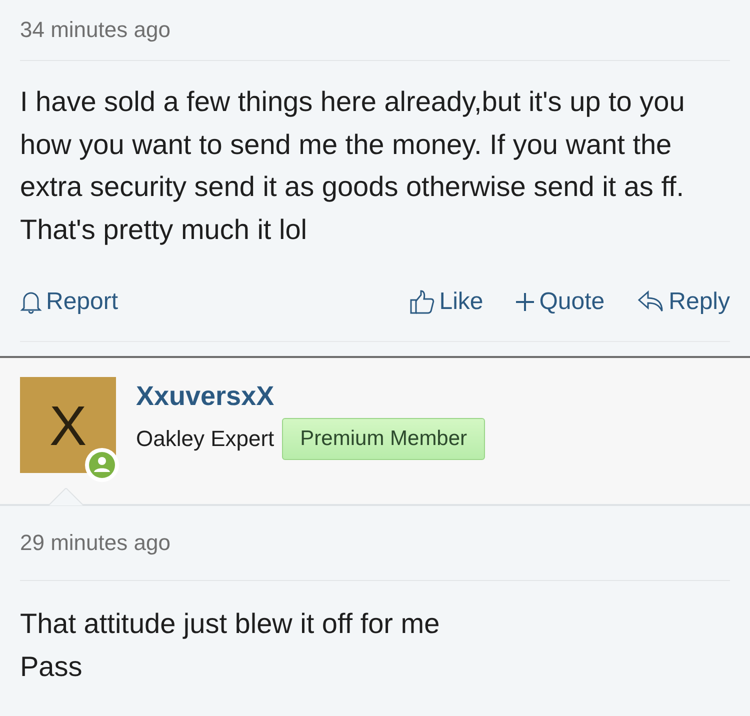  What do you see at coordinates (525, 302) in the screenshot?
I see `plus-icon` at bounding box center [525, 302].